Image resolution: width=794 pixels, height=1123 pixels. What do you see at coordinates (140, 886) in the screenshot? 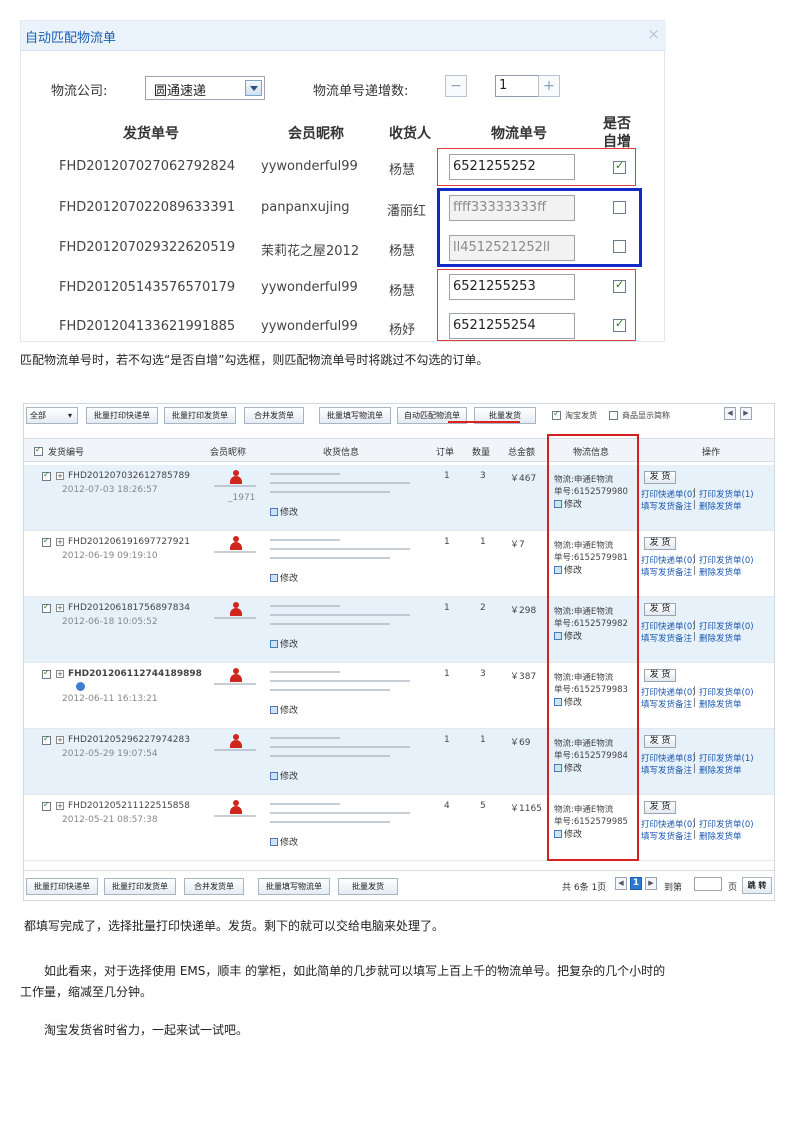
I see `footer-batch-print-invoice-button: 批量打印发货单` at bounding box center [140, 886].